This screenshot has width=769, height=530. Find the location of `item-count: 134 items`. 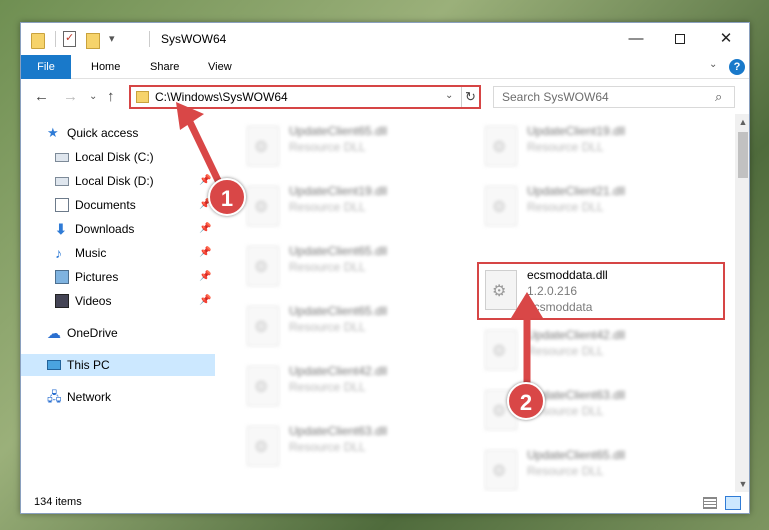

item-count: 134 items is located at coordinates (58, 502).